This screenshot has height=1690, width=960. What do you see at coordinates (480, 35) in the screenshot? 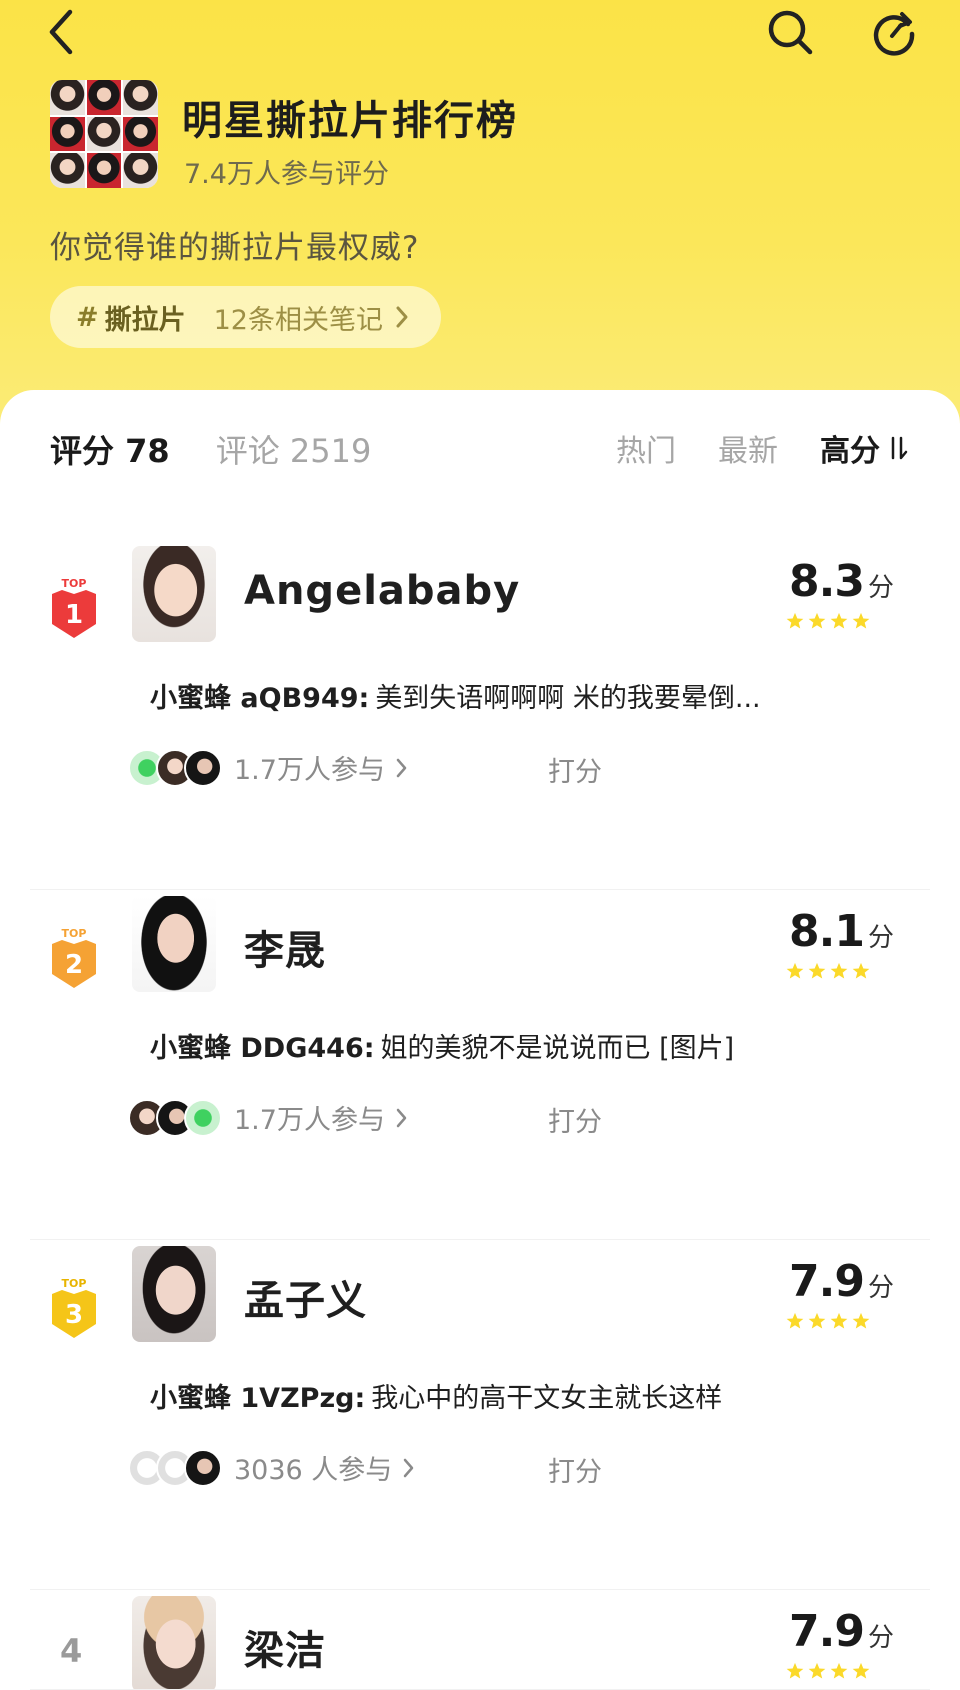
I see `top-bar` at bounding box center [480, 35].